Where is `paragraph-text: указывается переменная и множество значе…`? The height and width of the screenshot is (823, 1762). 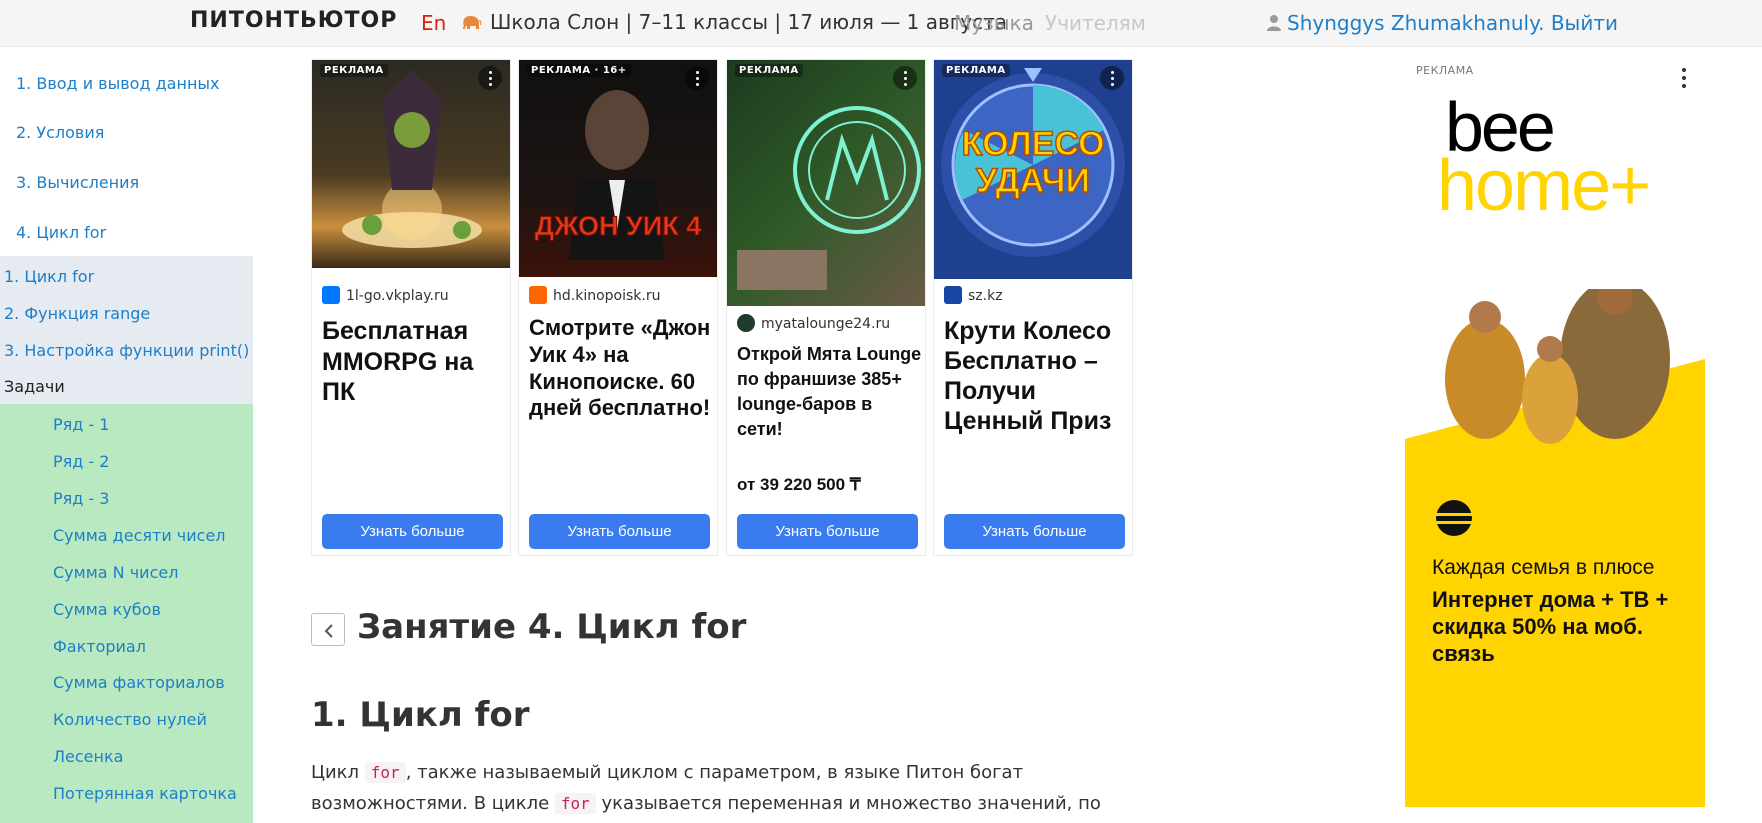
paragraph-text: указывается переменная и множество значе… is located at coordinates (848, 803).